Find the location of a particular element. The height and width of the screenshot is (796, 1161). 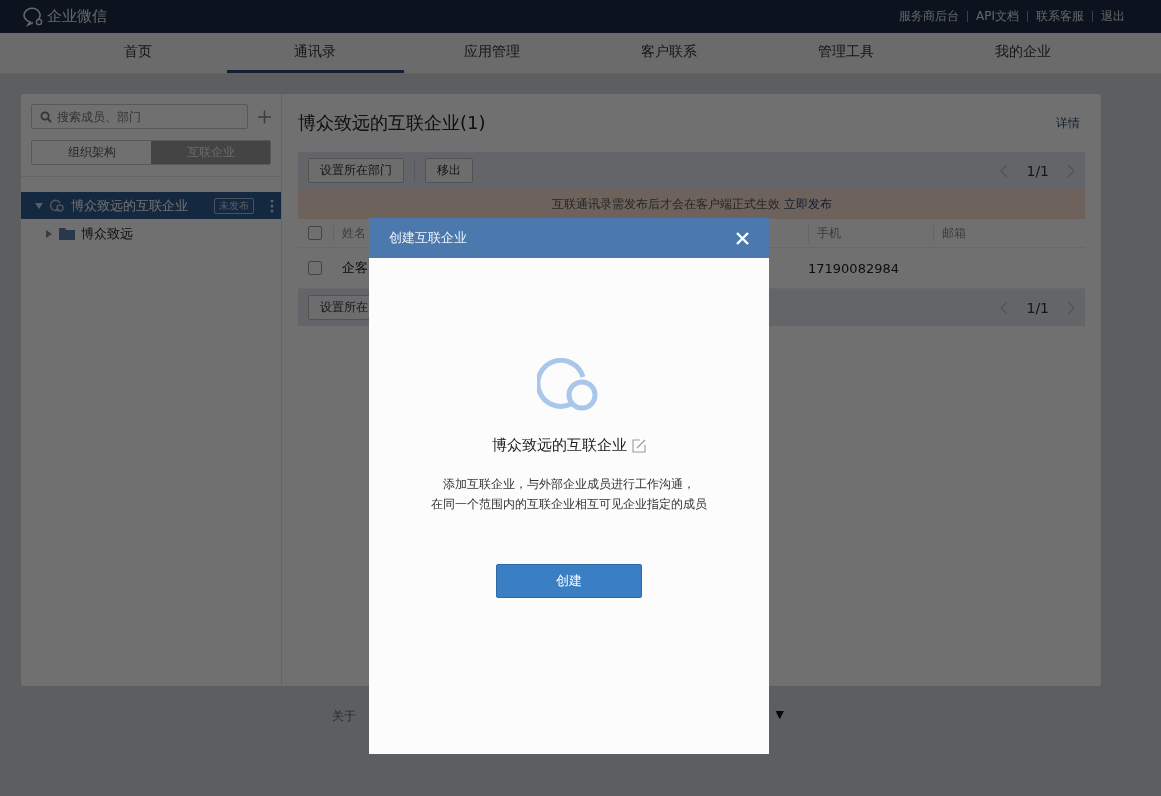

close-icon is located at coordinates (742, 238).